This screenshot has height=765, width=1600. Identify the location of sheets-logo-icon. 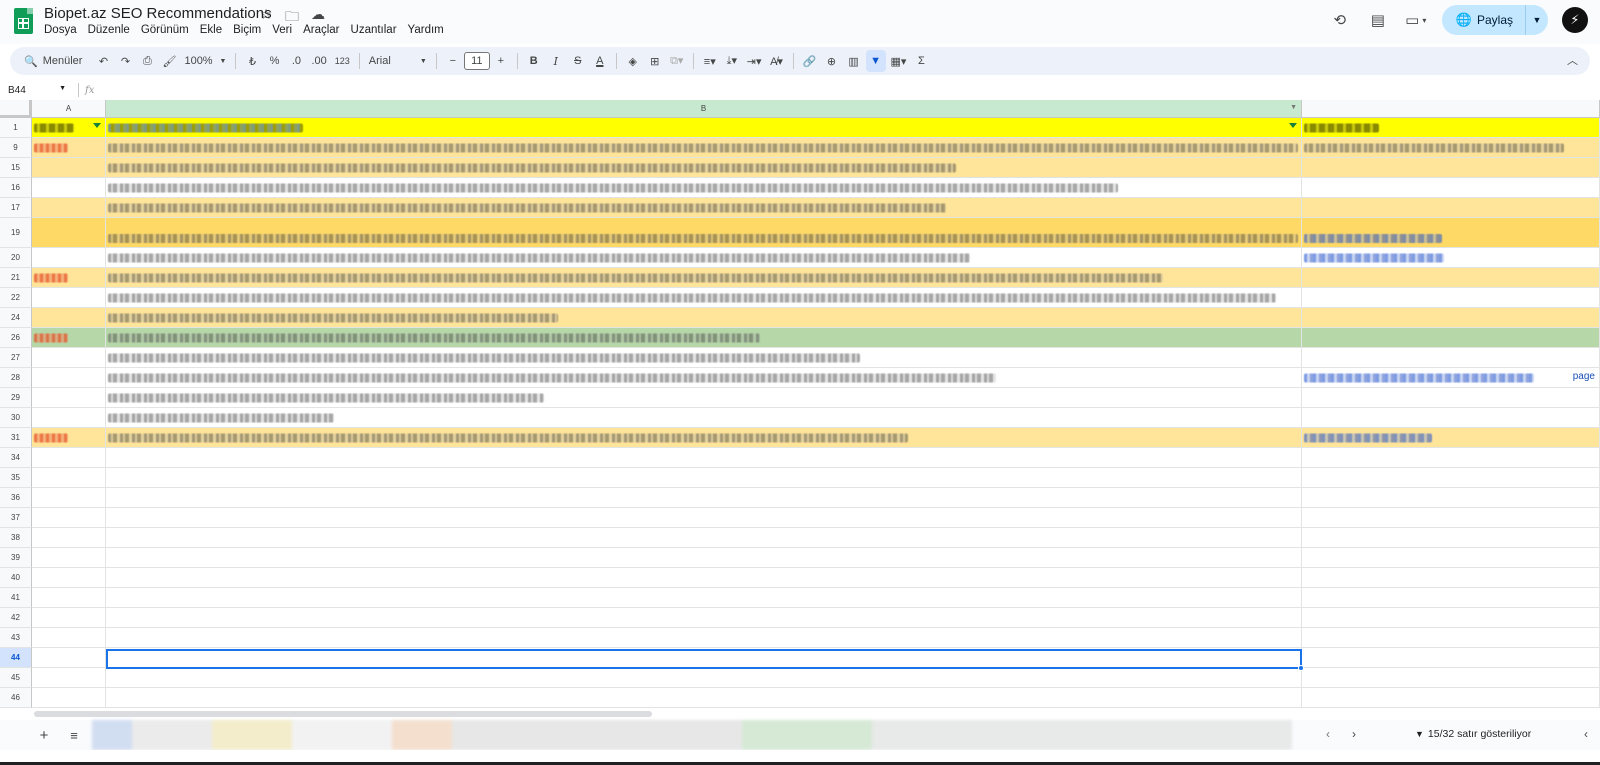
(23, 21).